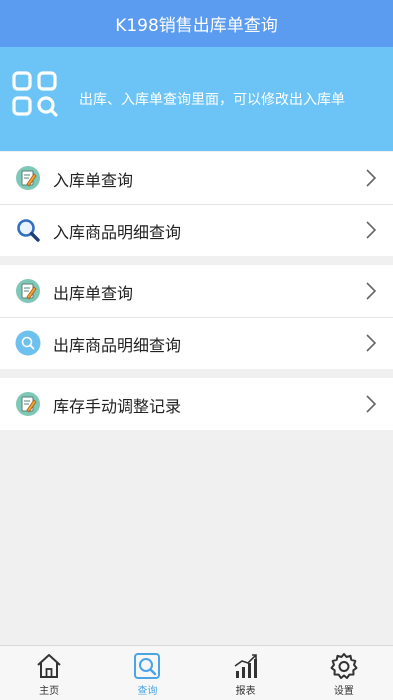 The image size is (393, 700). I want to click on menu-item-label: 出库单查询, so click(93, 293).